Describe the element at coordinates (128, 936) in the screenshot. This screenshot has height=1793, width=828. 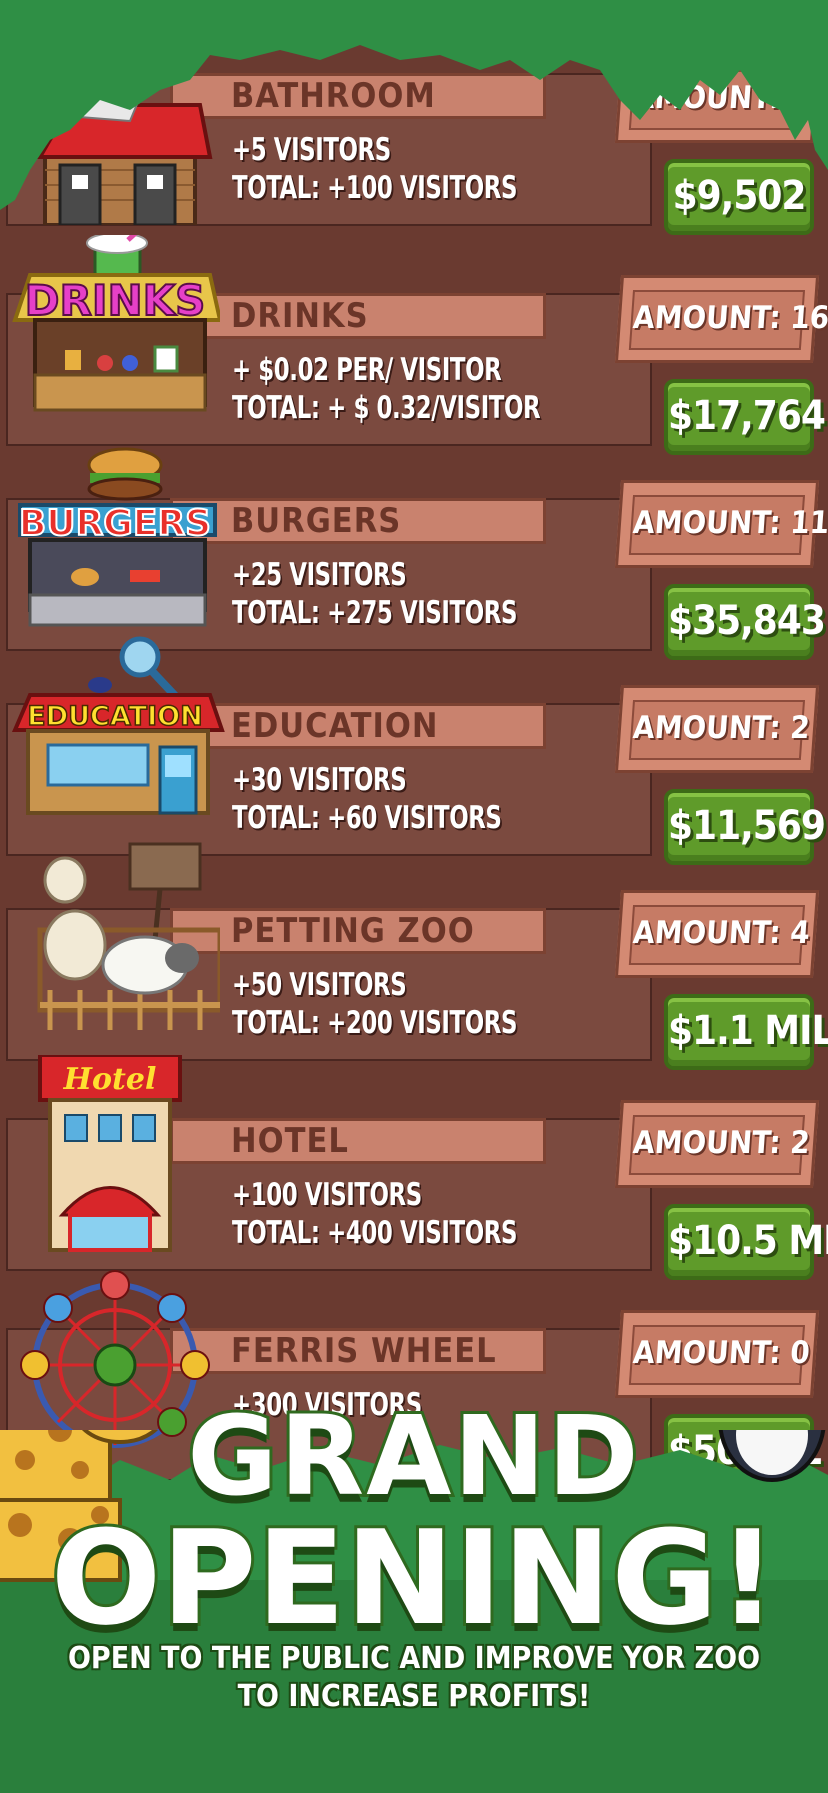
I see `petting-zoo-icon` at that location.